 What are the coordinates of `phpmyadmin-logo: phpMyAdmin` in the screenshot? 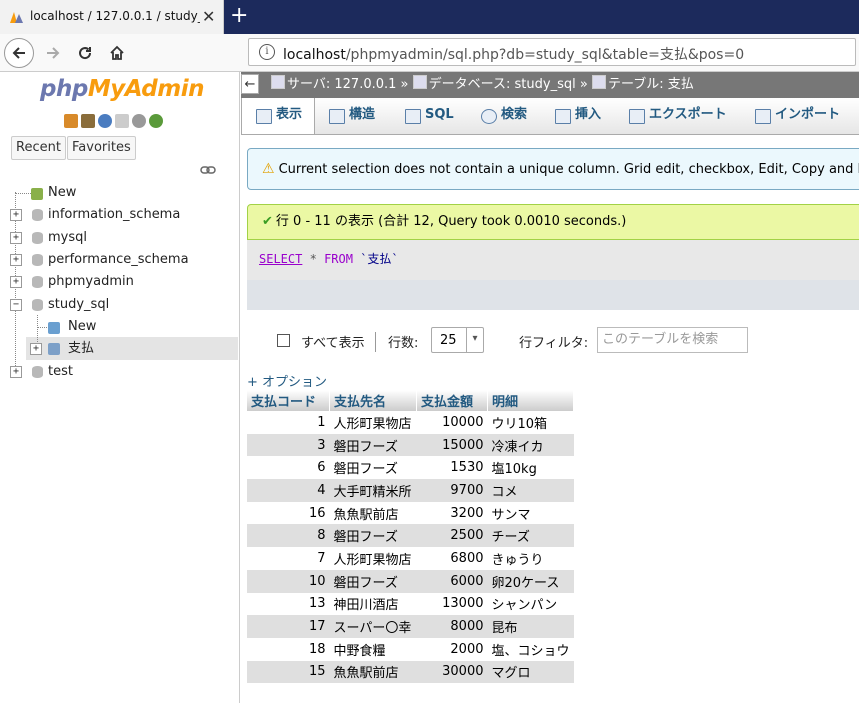 It's located at (122, 89).